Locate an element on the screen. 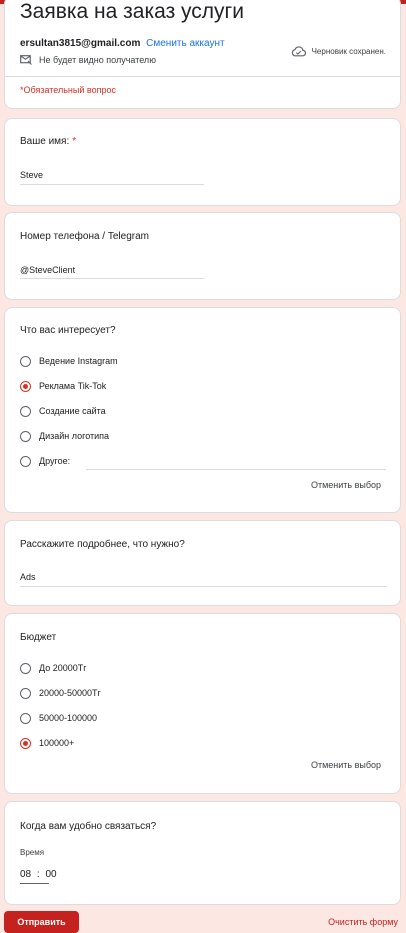  question-title: Что вас интересует? is located at coordinates (68, 330).